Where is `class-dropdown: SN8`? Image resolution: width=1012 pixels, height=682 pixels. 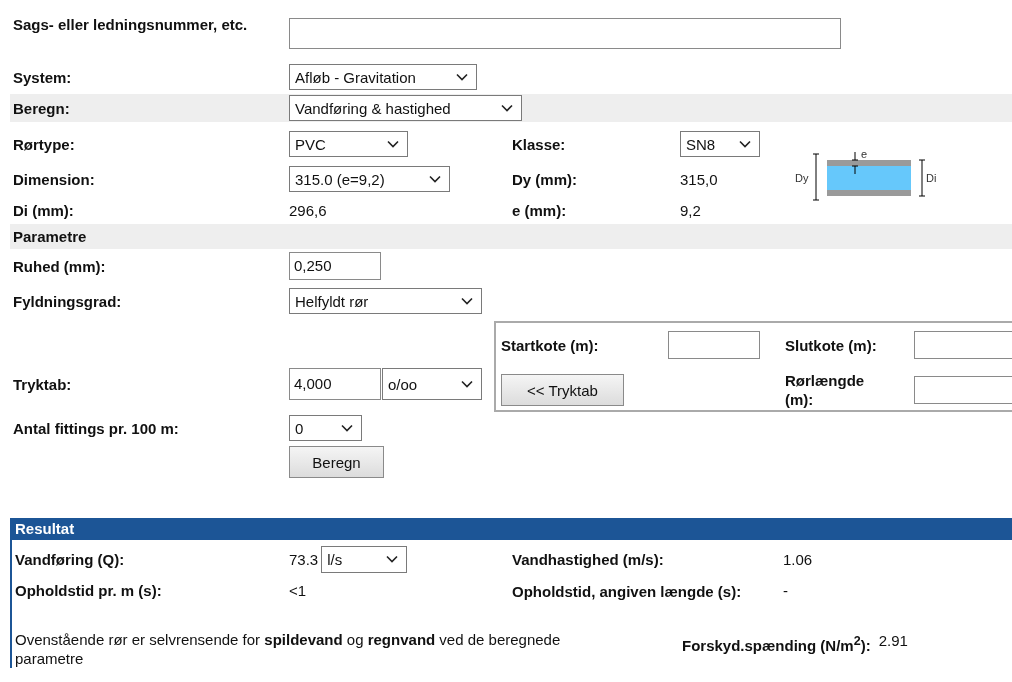 class-dropdown: SN8 is located at coordinates (720, 144).